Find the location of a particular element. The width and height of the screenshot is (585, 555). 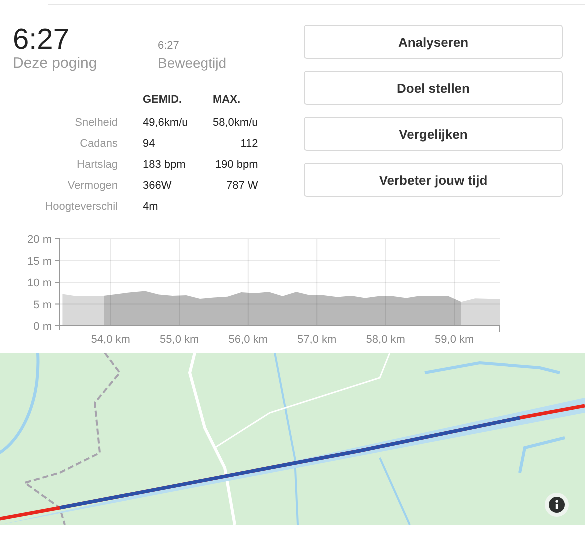

x-tick-label: 57,0 km is located at coordinates (317, 339).